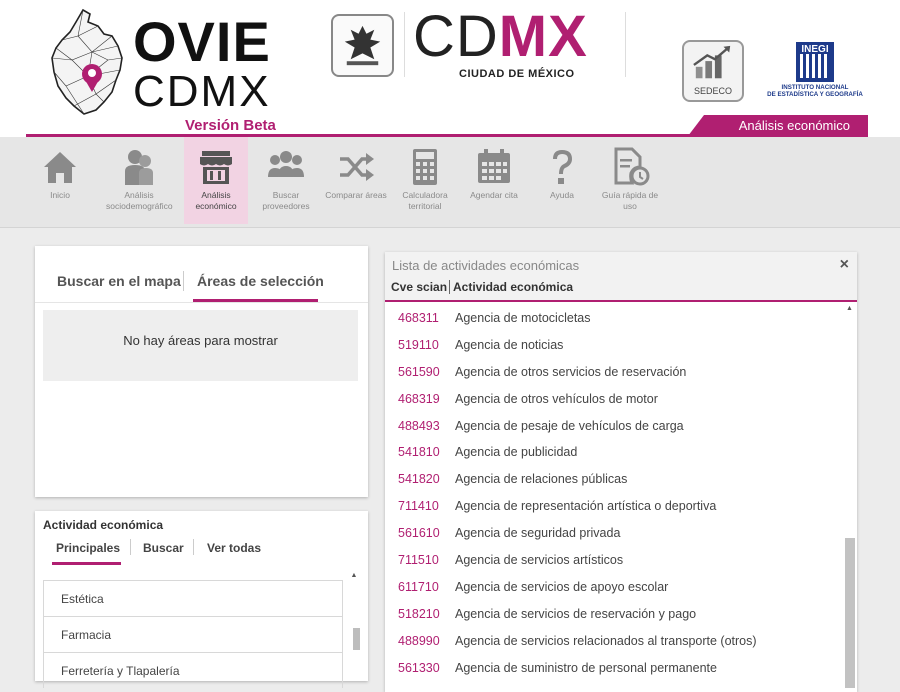  What do you see at coordinates (362, 45) in the screenshot?
I see `government-seal-icon` at bounding box center [362, 45].